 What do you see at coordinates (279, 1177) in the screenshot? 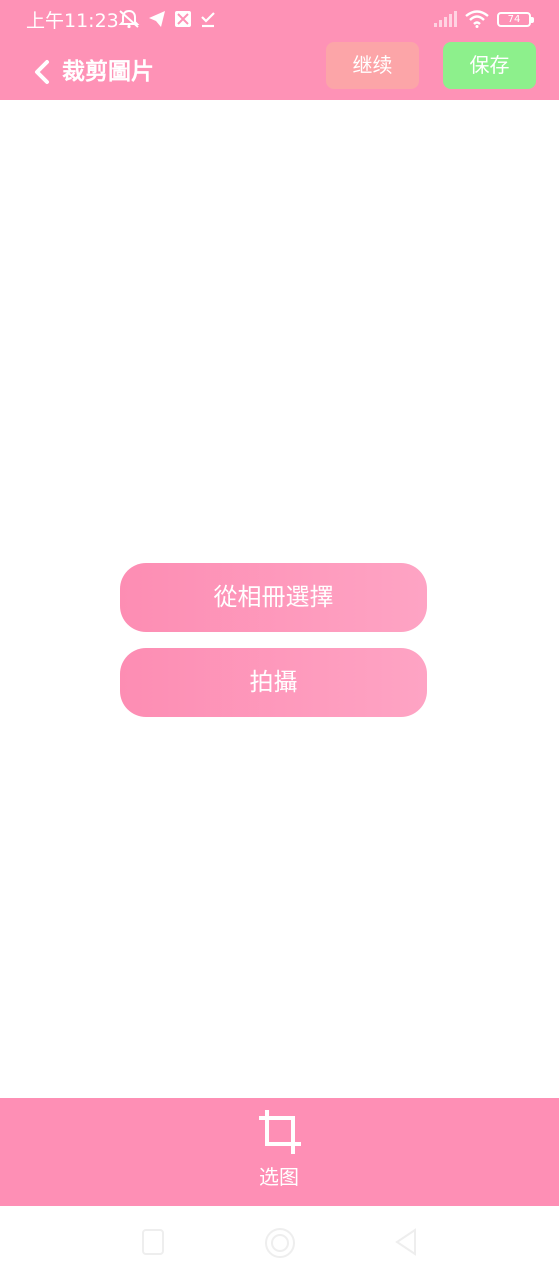
I see `tab-choose-image-label: 选图` at bounding box center [279, 1177].